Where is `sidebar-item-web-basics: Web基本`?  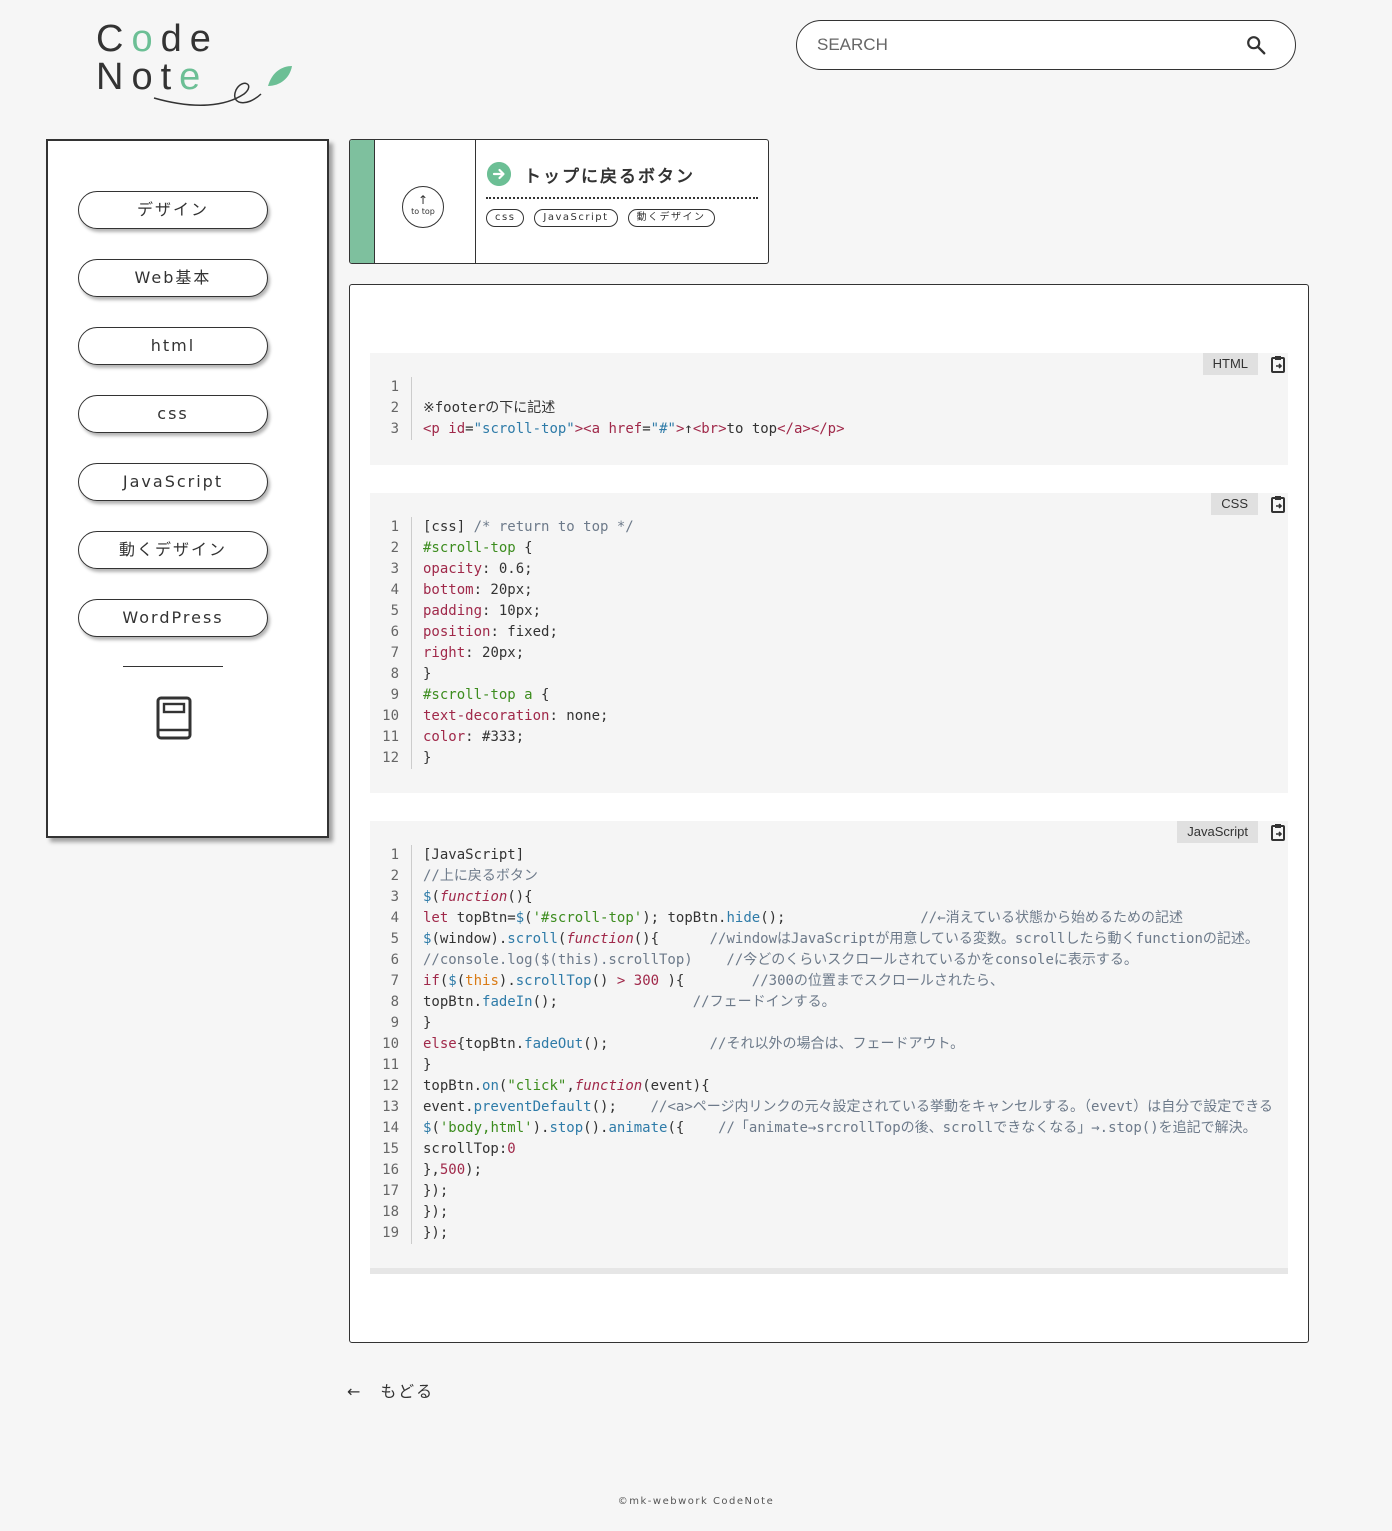
sidebar-item-web-basics: Web基本 is located at coordinates (173, 278).